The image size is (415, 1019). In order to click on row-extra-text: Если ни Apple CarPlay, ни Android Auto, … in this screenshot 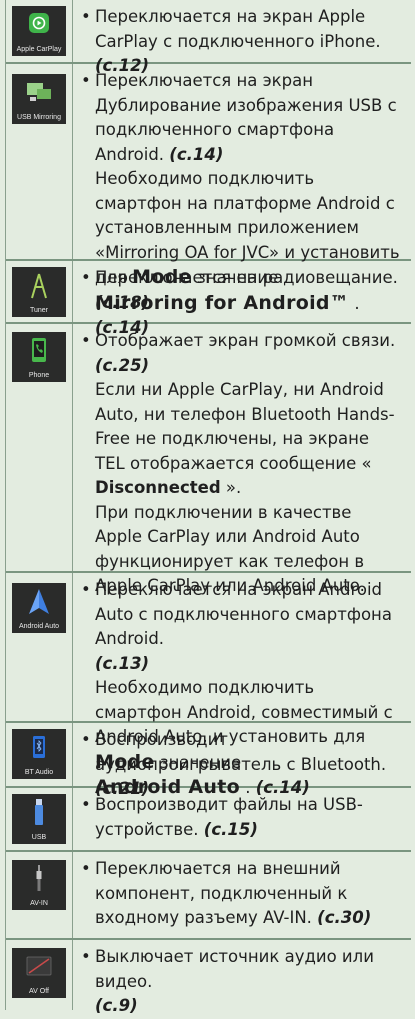, I will do `click(245, 426)`.